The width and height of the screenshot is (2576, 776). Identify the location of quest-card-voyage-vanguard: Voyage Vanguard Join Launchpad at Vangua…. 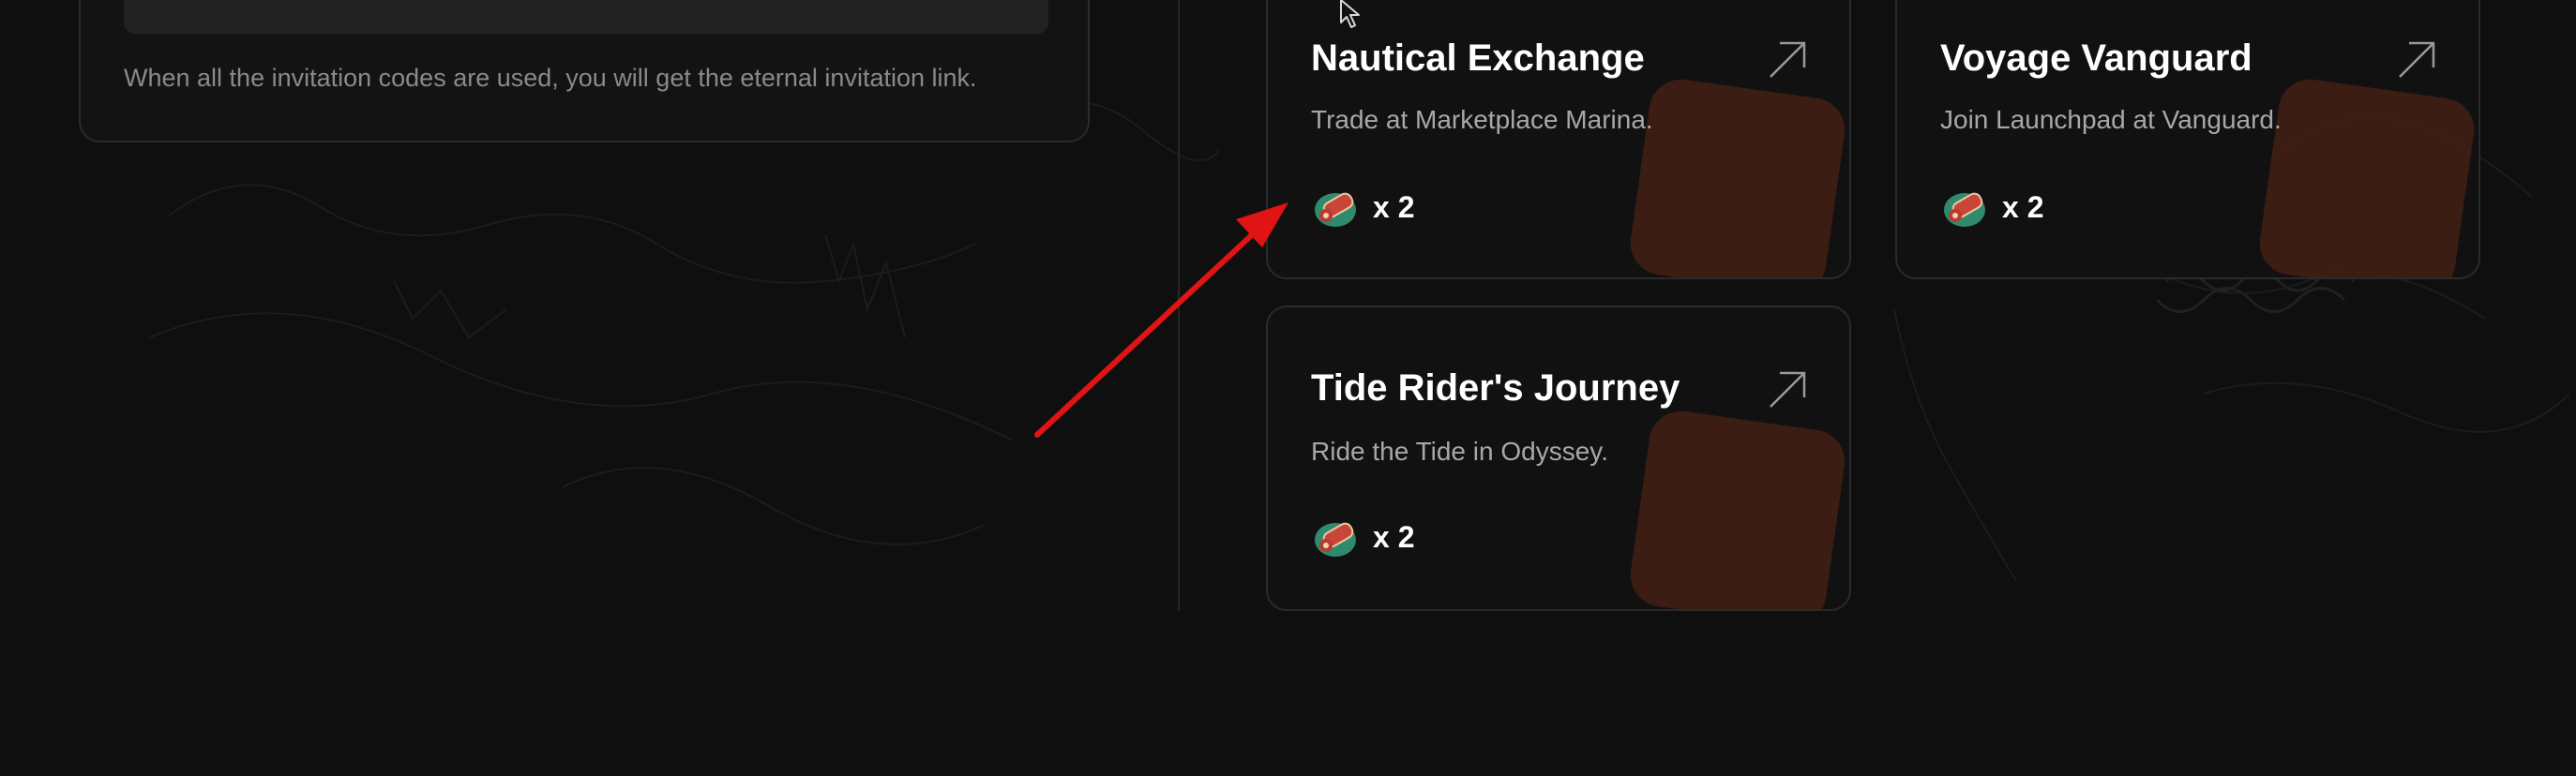
(2187, 139).